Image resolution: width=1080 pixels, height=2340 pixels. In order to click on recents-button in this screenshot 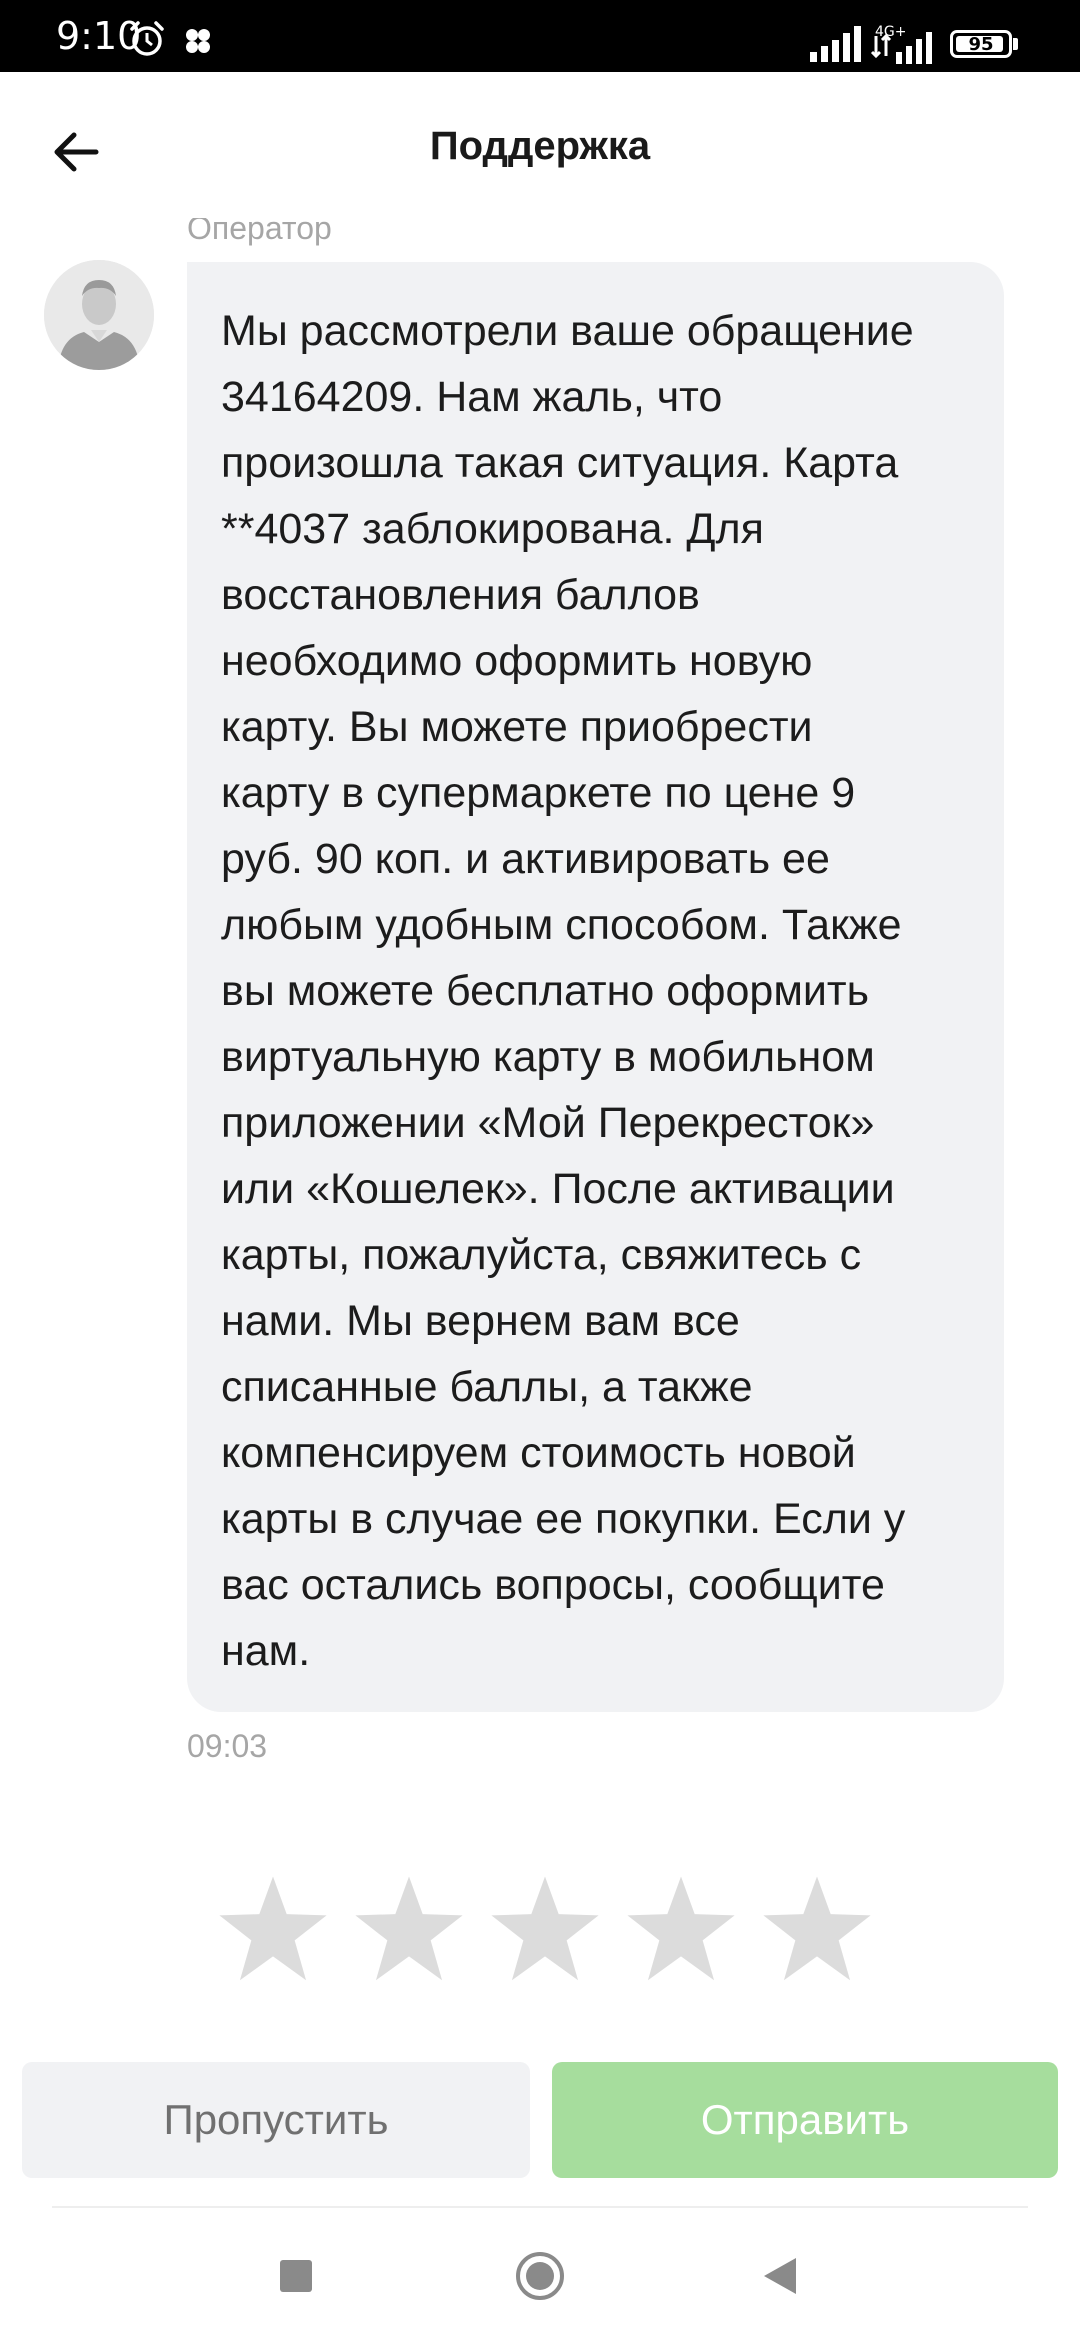, I will do `click(296, 2276)`.